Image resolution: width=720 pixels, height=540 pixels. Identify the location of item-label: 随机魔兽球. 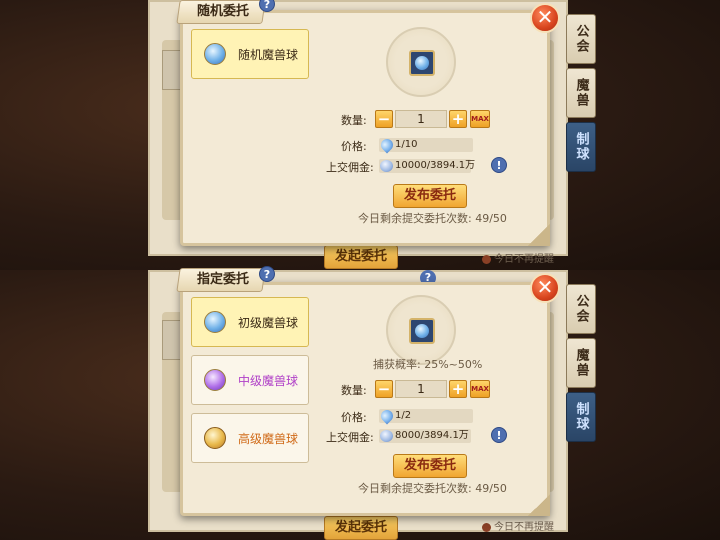
(268, 54).